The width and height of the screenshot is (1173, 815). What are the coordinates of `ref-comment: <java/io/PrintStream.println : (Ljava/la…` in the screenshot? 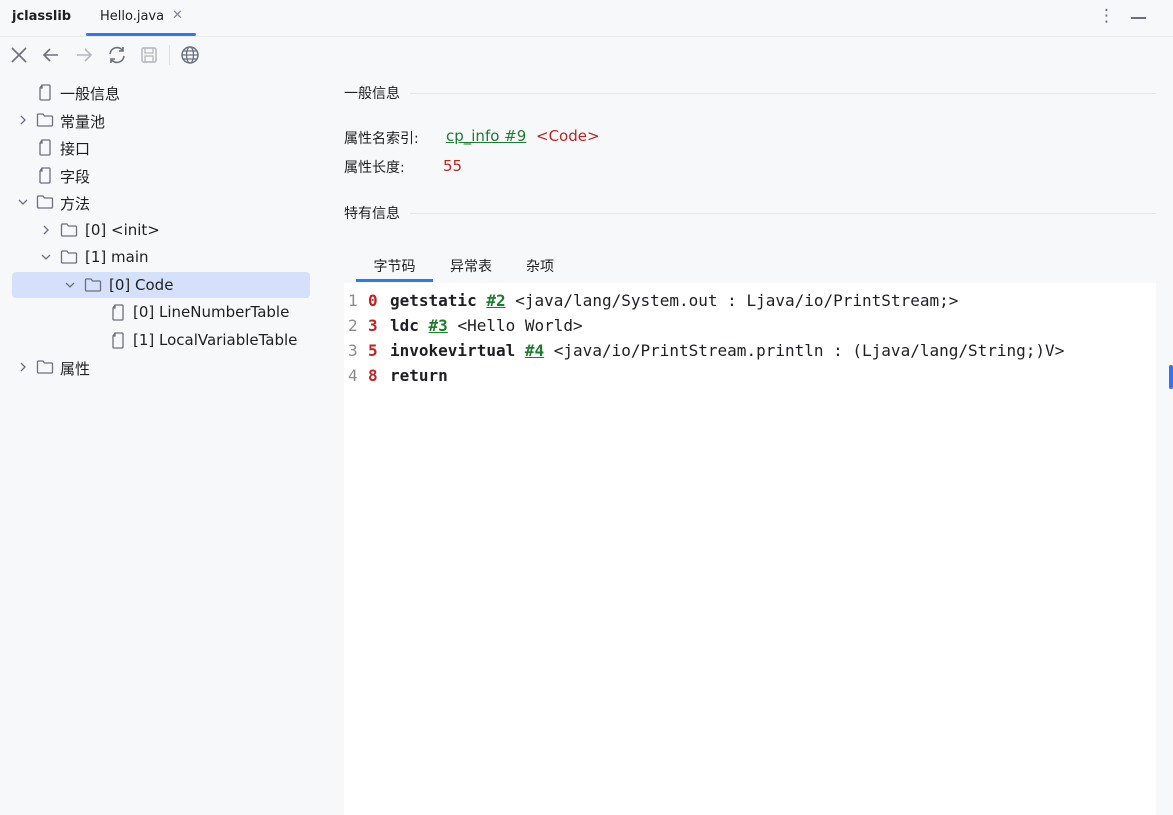 It's located at (809, 350).